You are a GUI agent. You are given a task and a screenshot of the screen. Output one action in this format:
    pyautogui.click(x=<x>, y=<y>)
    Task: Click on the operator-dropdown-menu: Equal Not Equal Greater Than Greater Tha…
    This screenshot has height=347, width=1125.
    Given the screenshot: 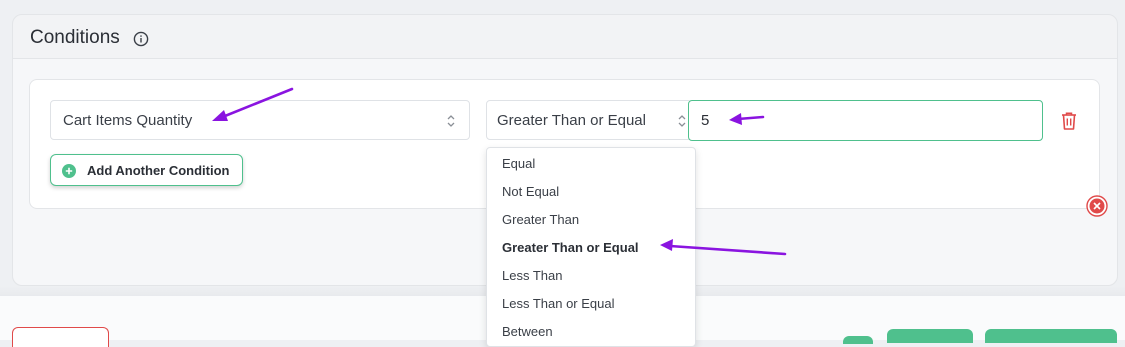 What is the action you would take?
    pyautogui.click(x=591, y=247)
    